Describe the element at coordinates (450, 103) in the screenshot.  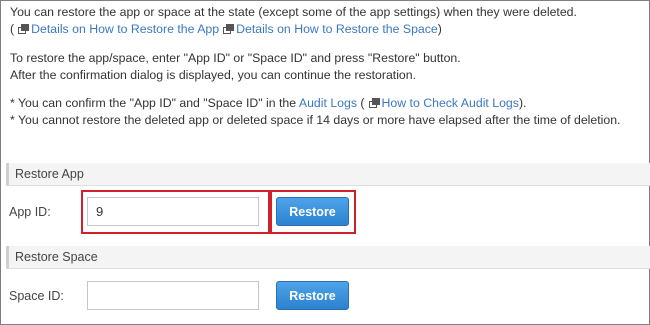
I see `check-audit-logs-link: How to Check Audit Logs` at that location.